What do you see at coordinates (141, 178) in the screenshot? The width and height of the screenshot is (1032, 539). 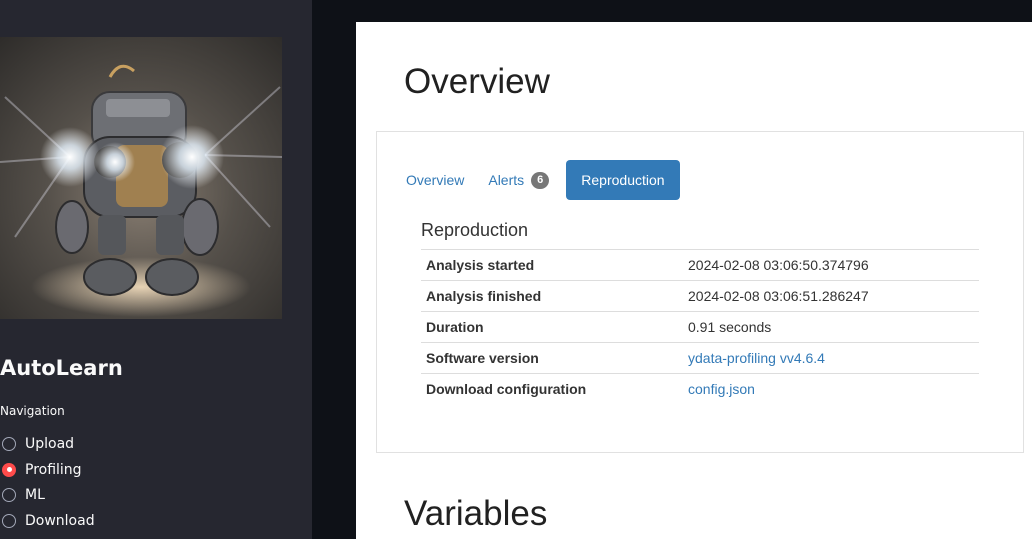 I see `robot-image` at bounding box center [141, 178].